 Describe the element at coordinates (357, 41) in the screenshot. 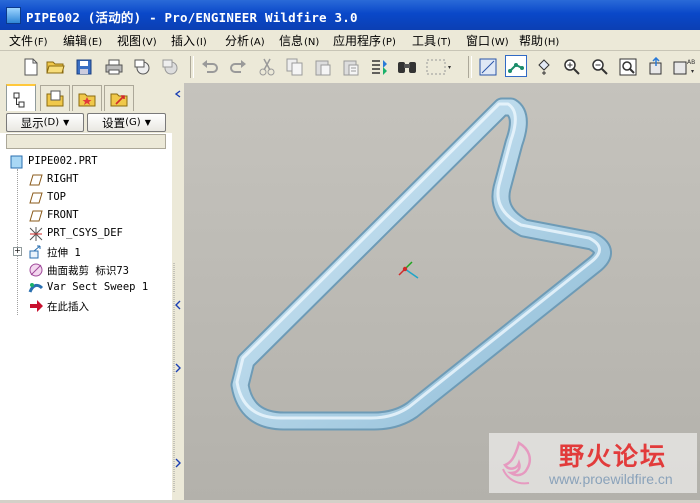

I see `menu-applications-label: 应用程序` at that location.